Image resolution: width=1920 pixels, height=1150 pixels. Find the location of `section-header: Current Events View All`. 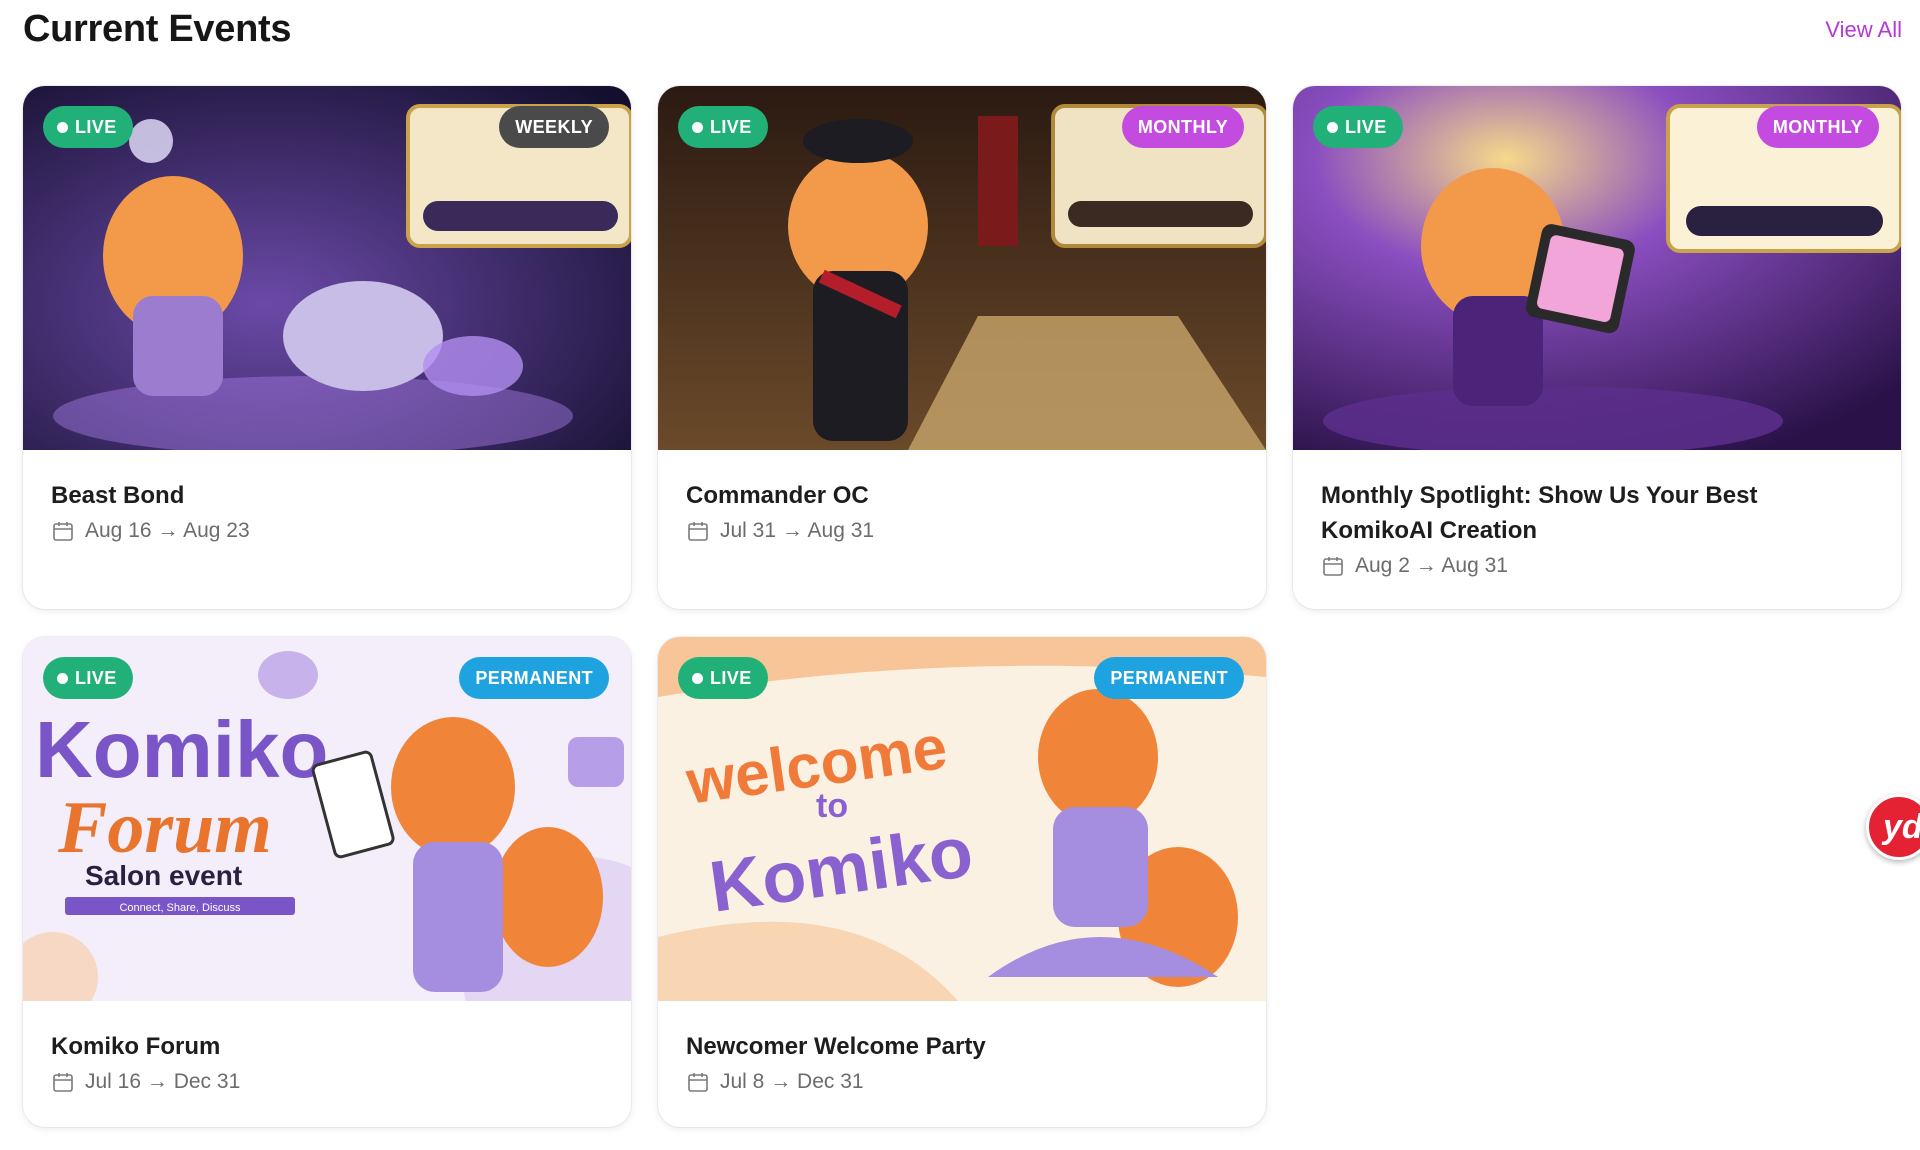

section-header: Current Events View All is located at coordinates (962, 29).